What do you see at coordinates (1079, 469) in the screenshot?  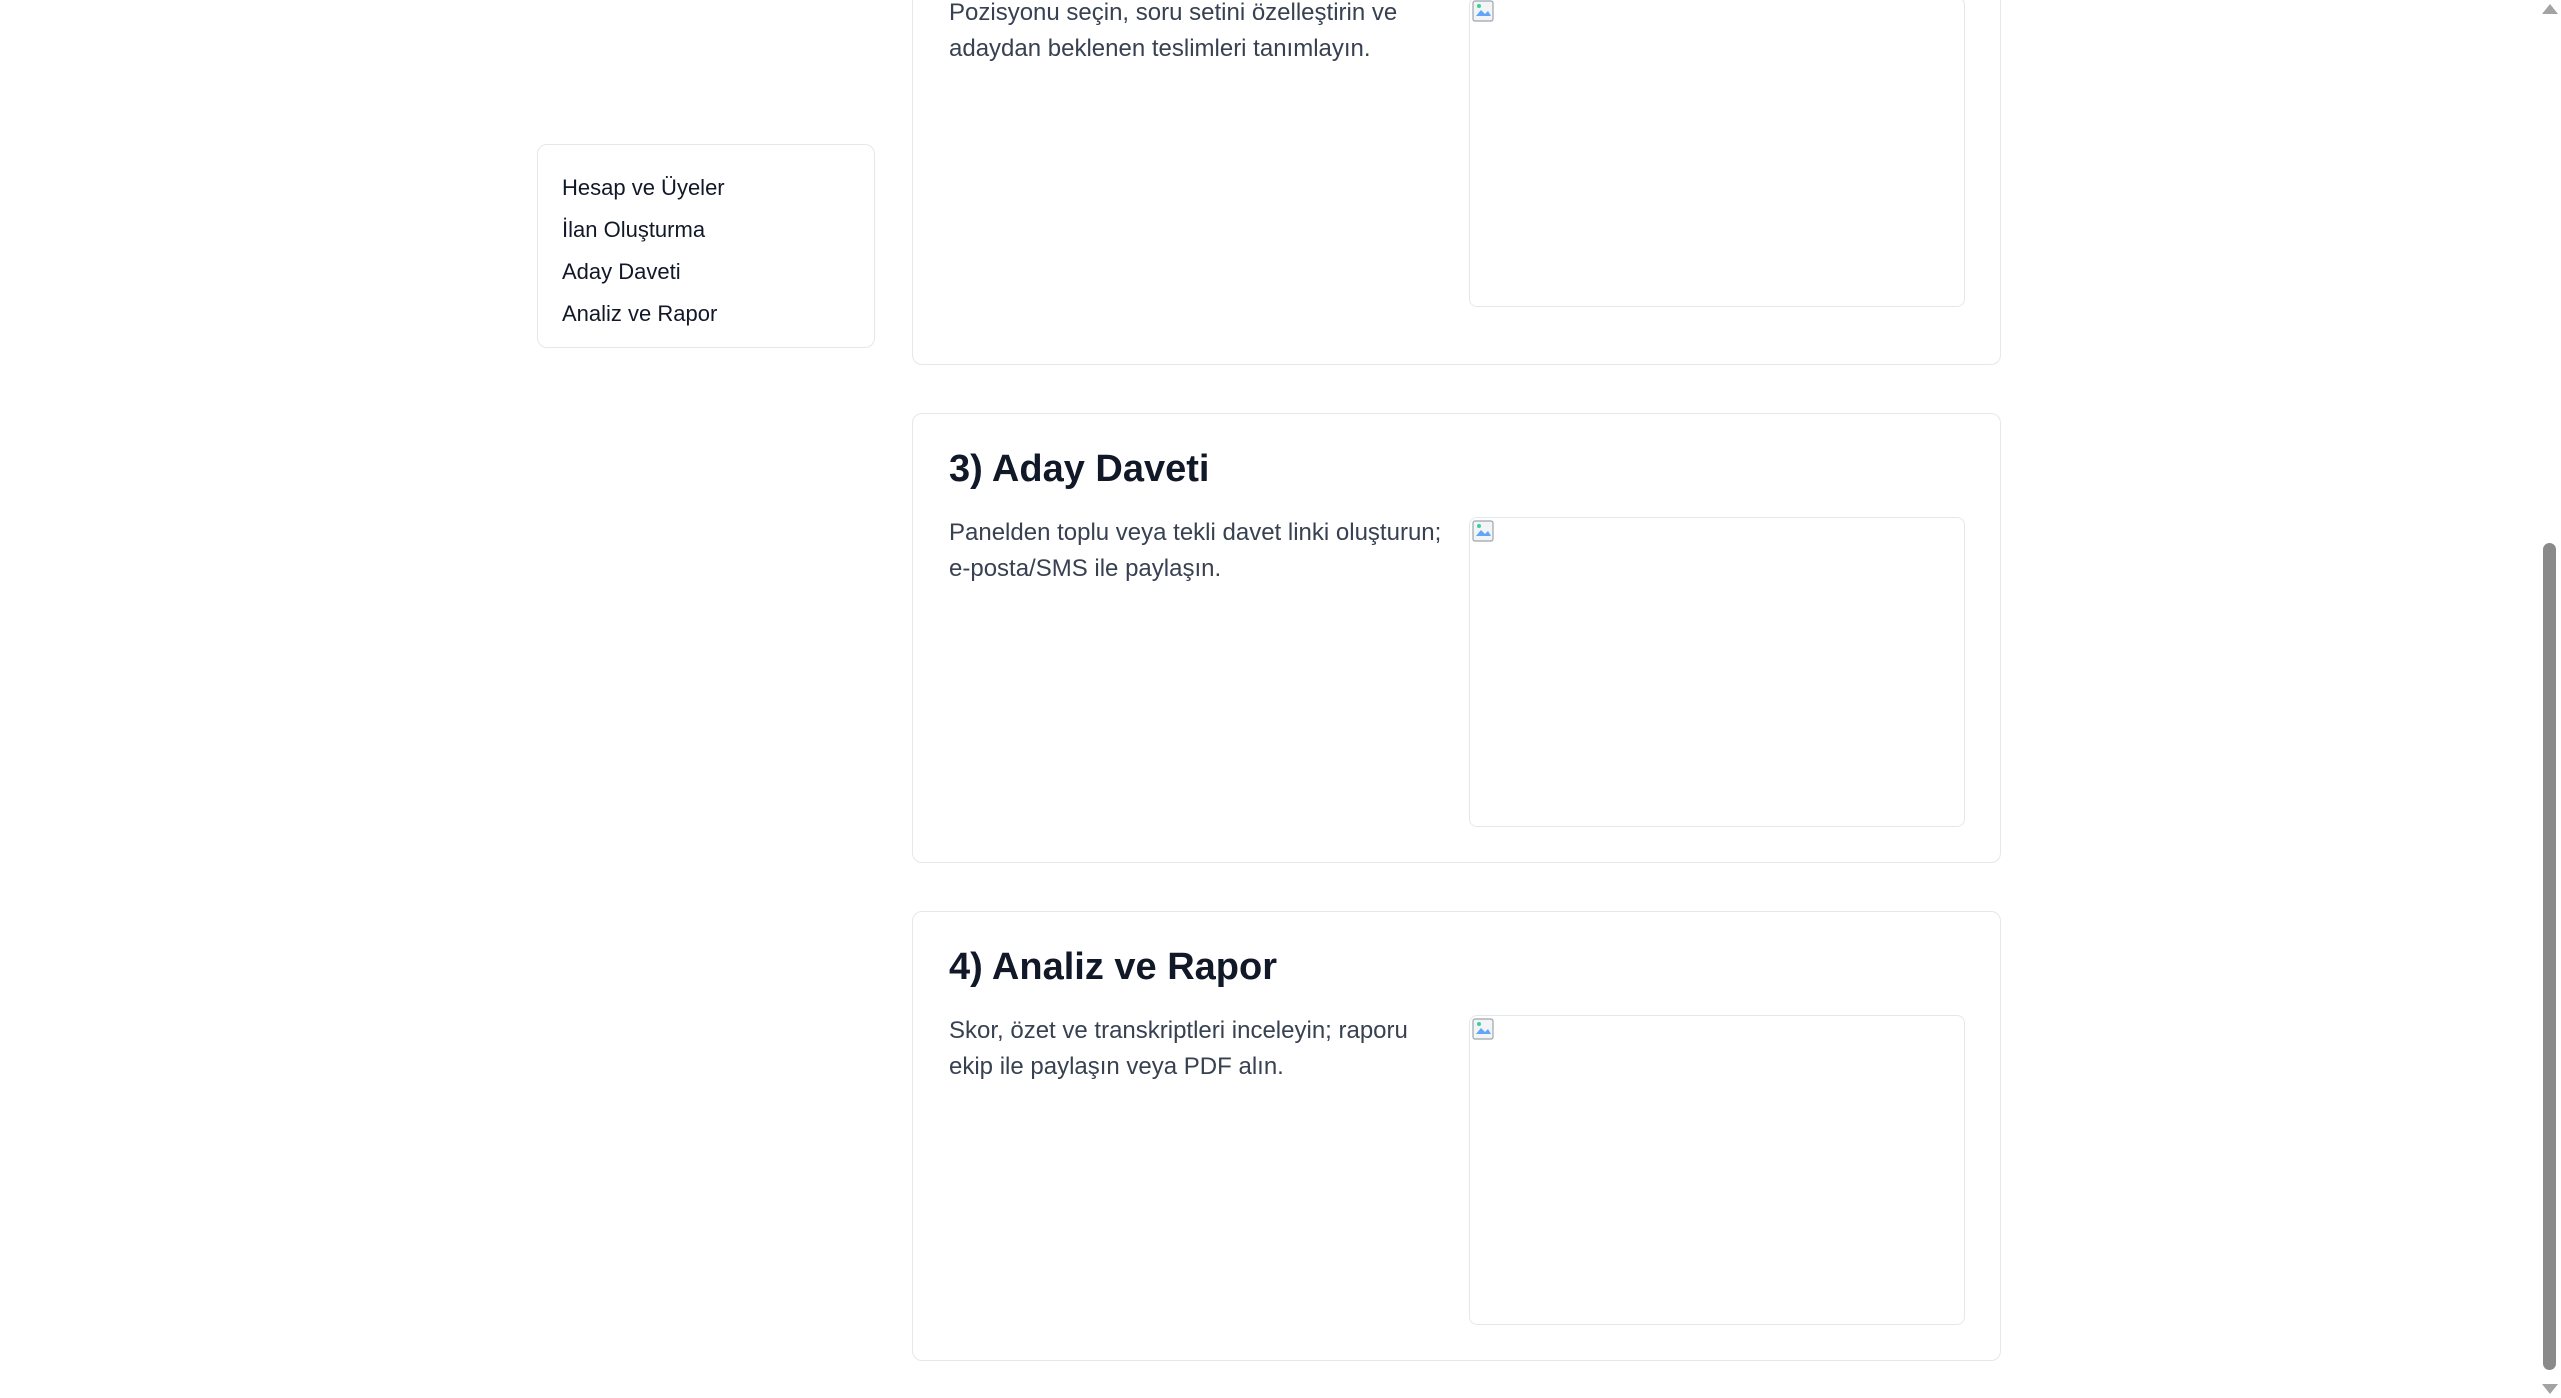 I see `section-title: 3) Aday Daveti` at bounding box center [1079, 469].